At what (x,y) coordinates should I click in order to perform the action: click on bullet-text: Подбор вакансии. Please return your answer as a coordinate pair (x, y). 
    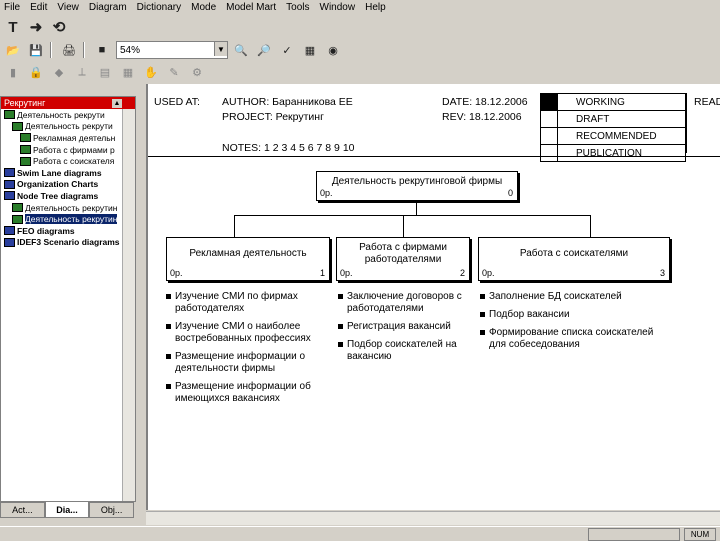
    Looking at the image, I should click on (529, 314).